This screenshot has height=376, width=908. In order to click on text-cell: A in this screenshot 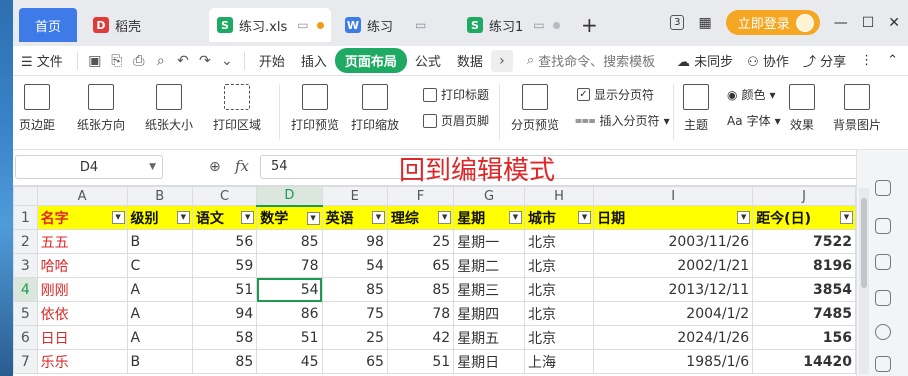, I will do `click(159, 313)`.